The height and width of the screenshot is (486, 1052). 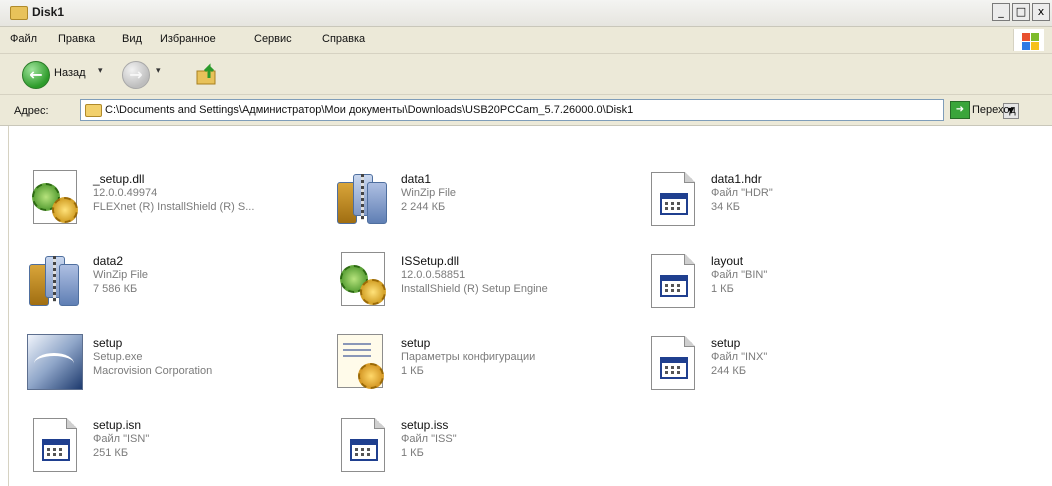 I want to click on file-name: ISSetup.dll, so click(x=430, y=261).